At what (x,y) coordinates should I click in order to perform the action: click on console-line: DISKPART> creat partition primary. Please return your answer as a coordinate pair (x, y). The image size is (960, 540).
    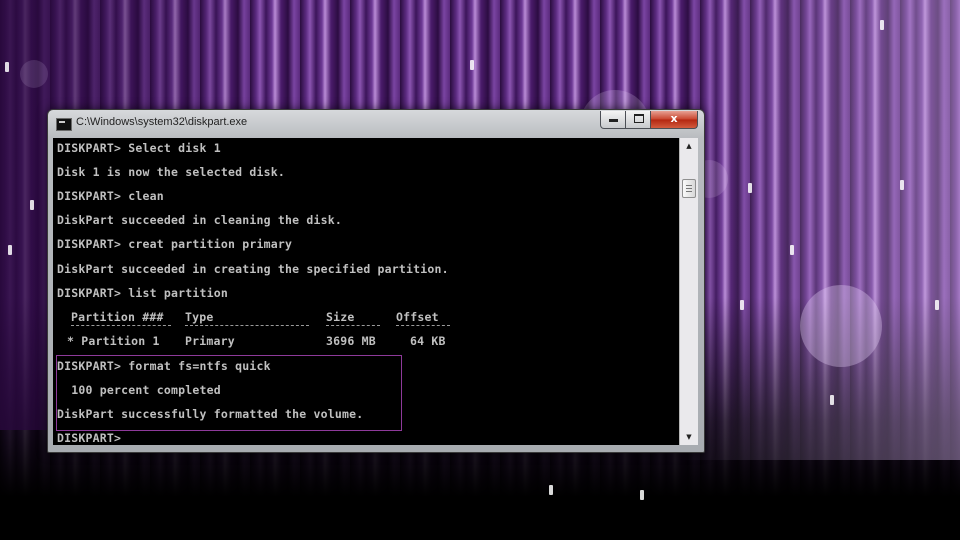
    Looking at the image, I should click on (175, 244).